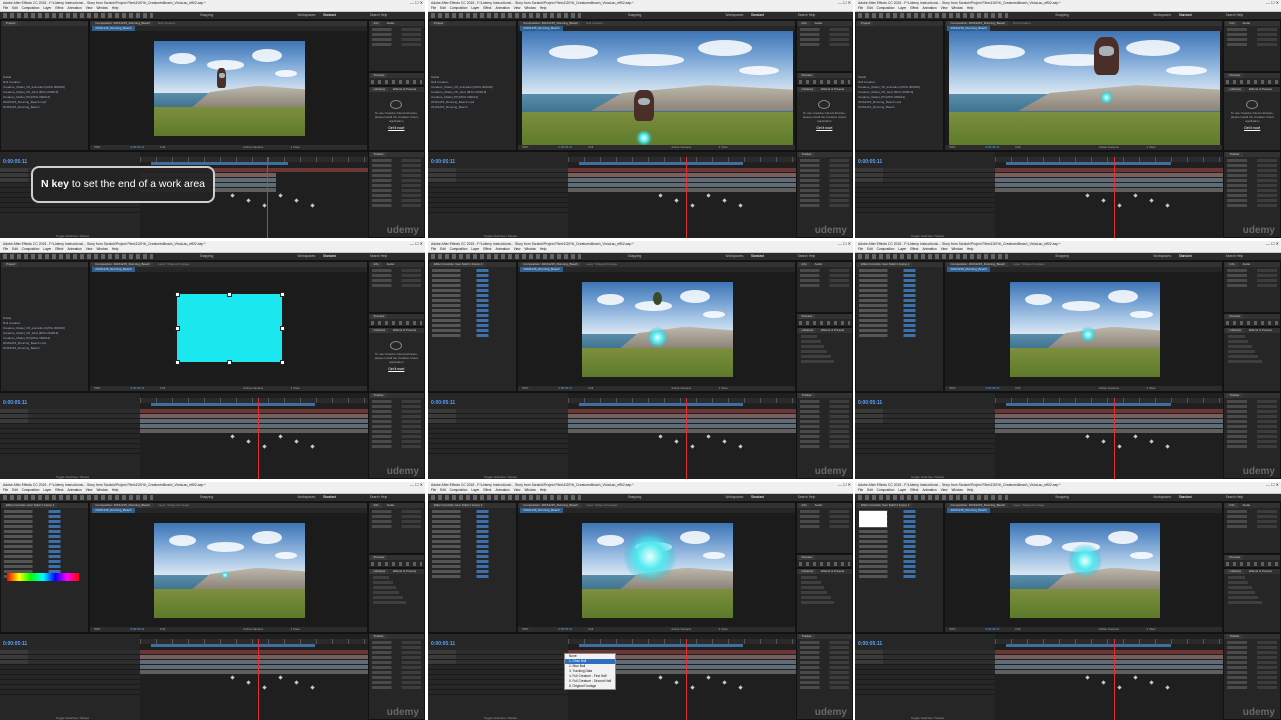 The height and width of the screenshot is (720, 1281). What do you see at coordinates (1114, 438) in the screenshot?
I see `current-time-indicator` at bounding box center [1114, 438].